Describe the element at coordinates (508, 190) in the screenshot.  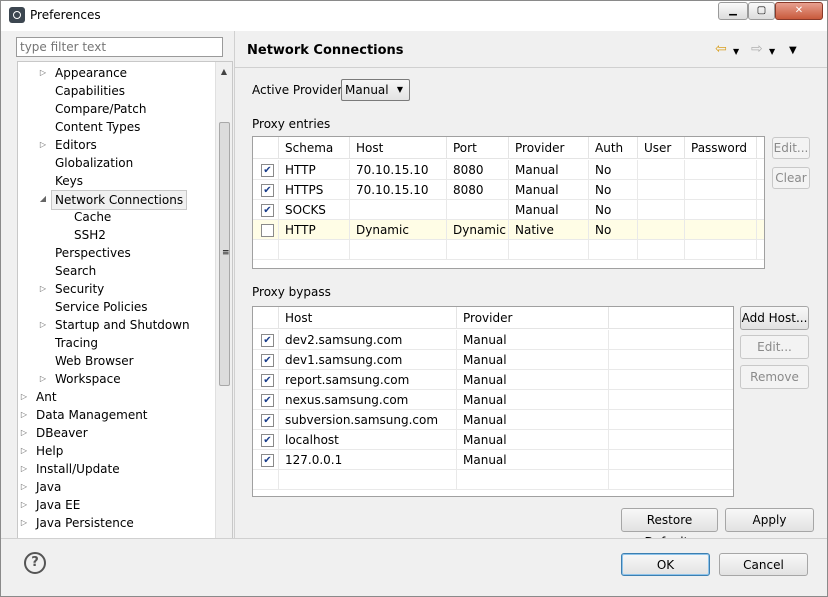
I see `table-row: ✔ HTTPS 70.10.15.10 8080 Manual No` at that location.